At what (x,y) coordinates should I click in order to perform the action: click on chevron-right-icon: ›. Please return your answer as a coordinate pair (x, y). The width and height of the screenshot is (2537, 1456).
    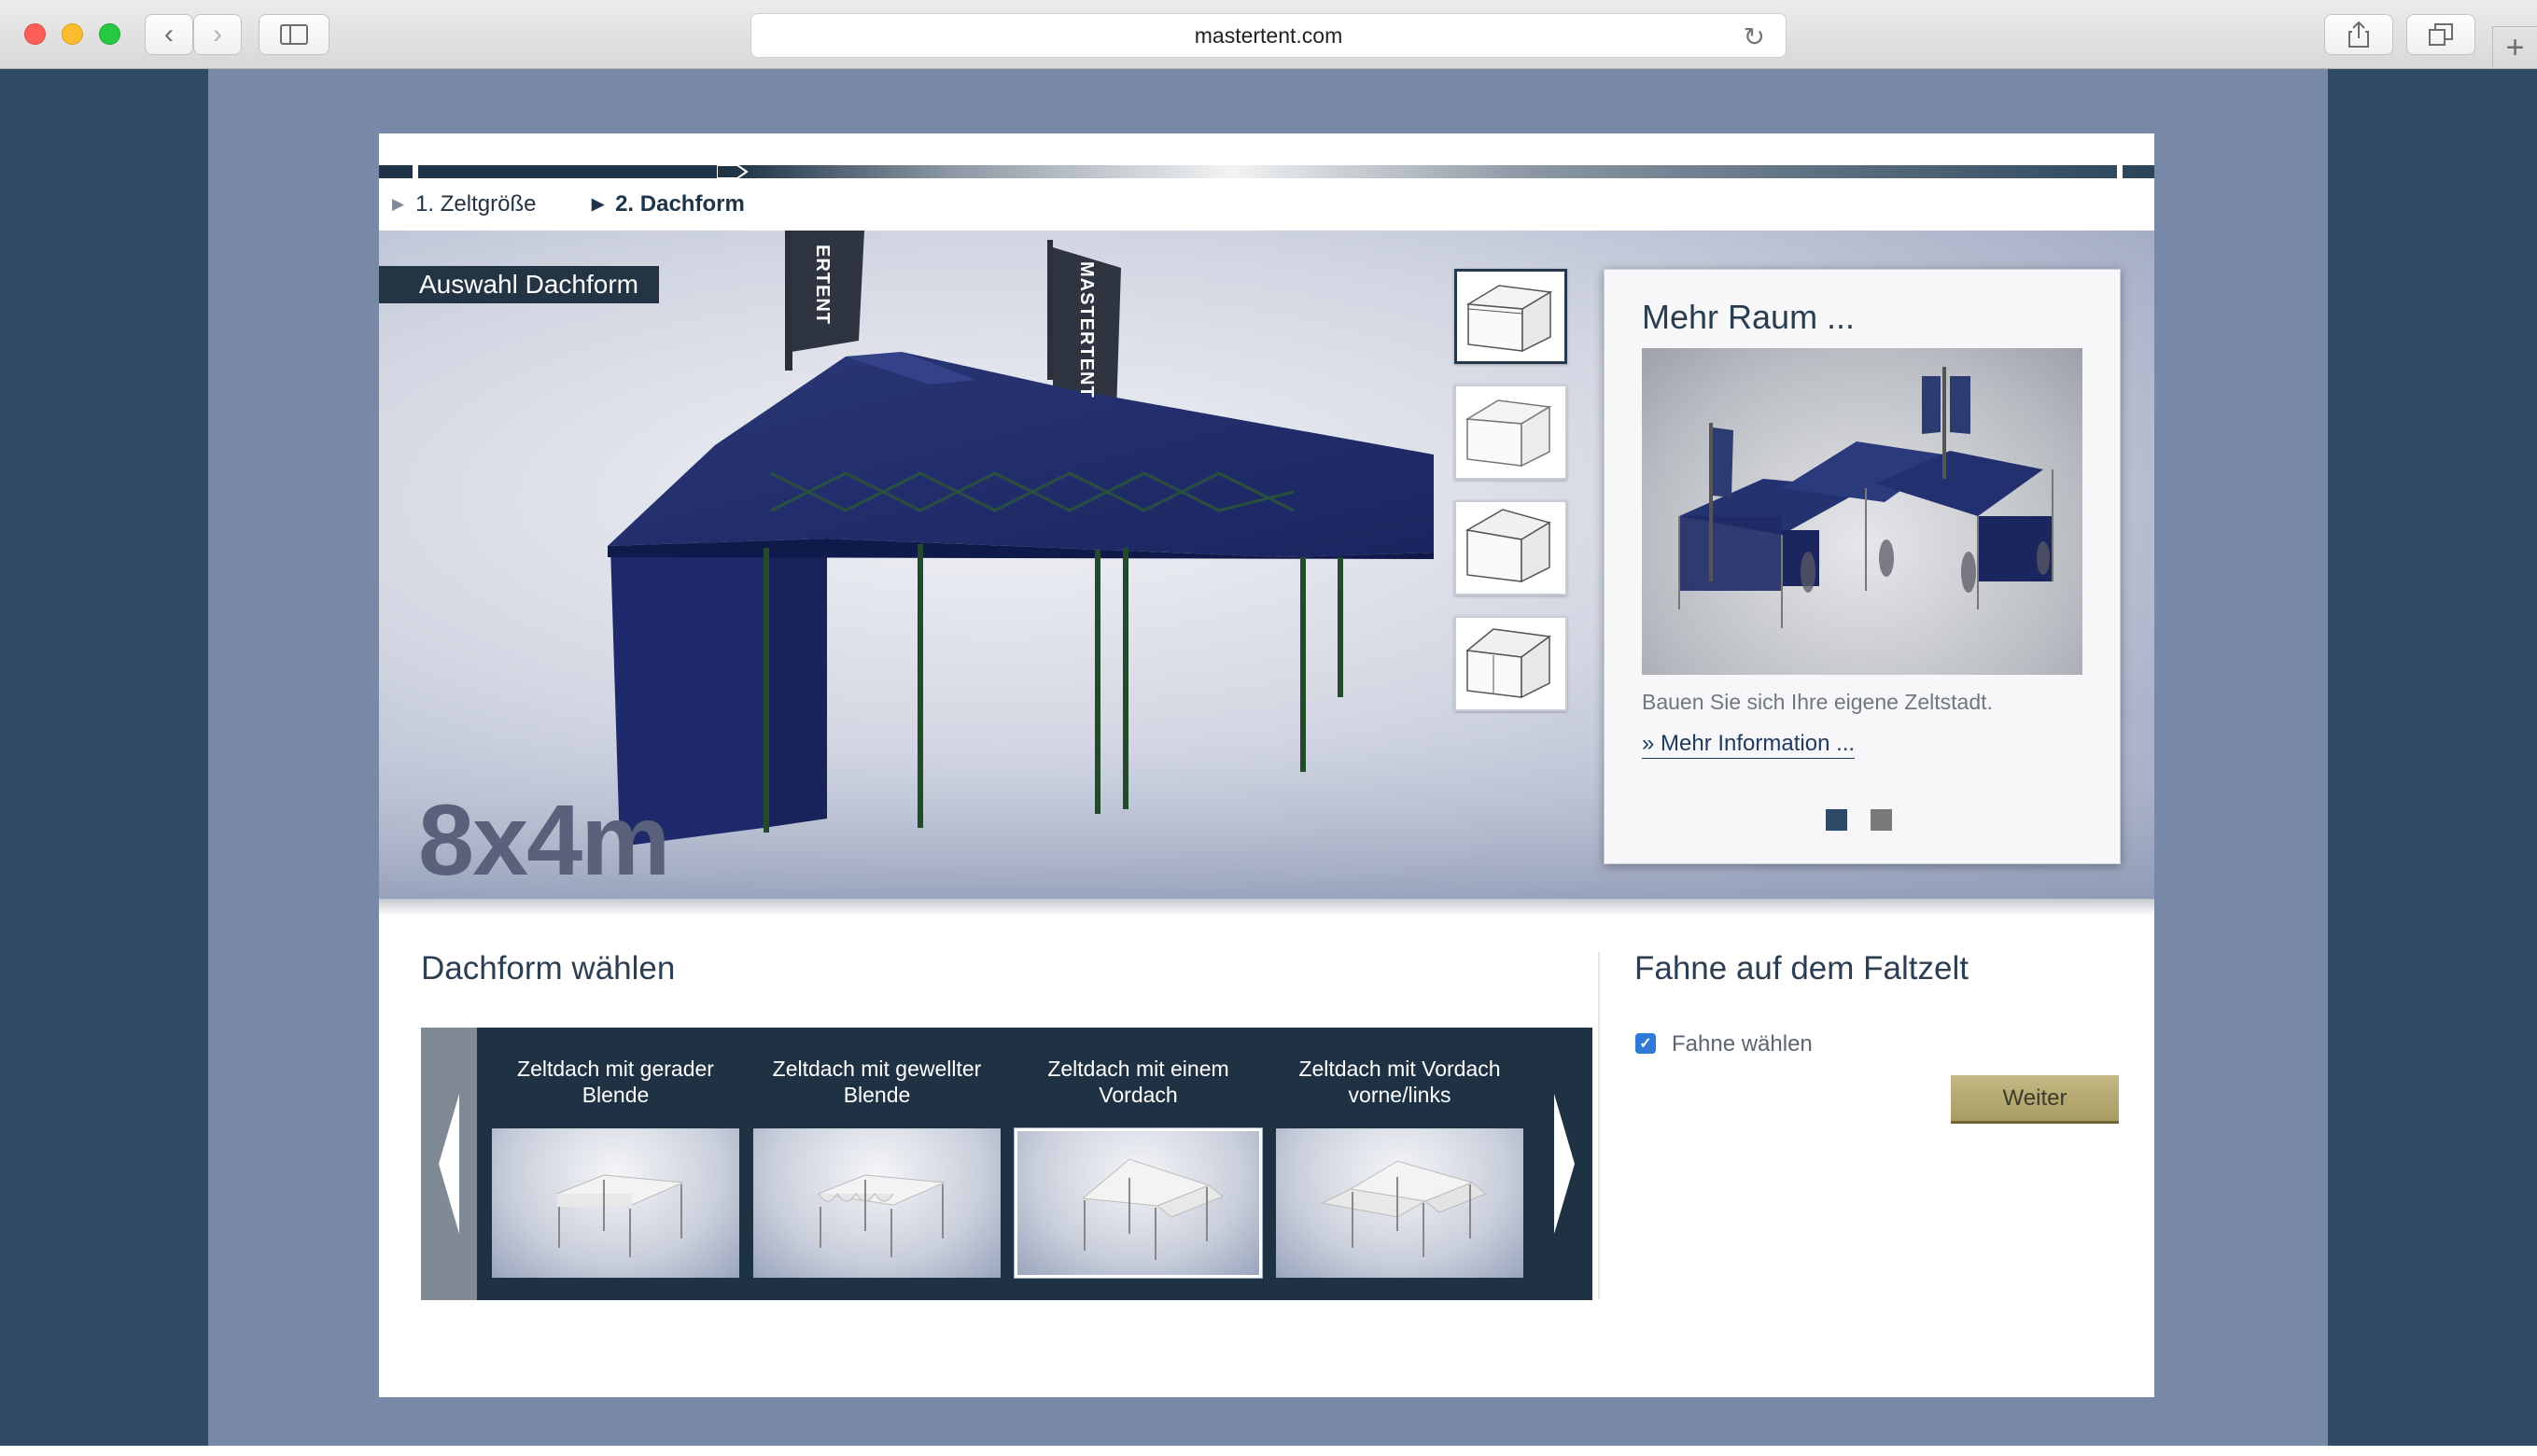
    Looking at the image, I should click on (217, 34).